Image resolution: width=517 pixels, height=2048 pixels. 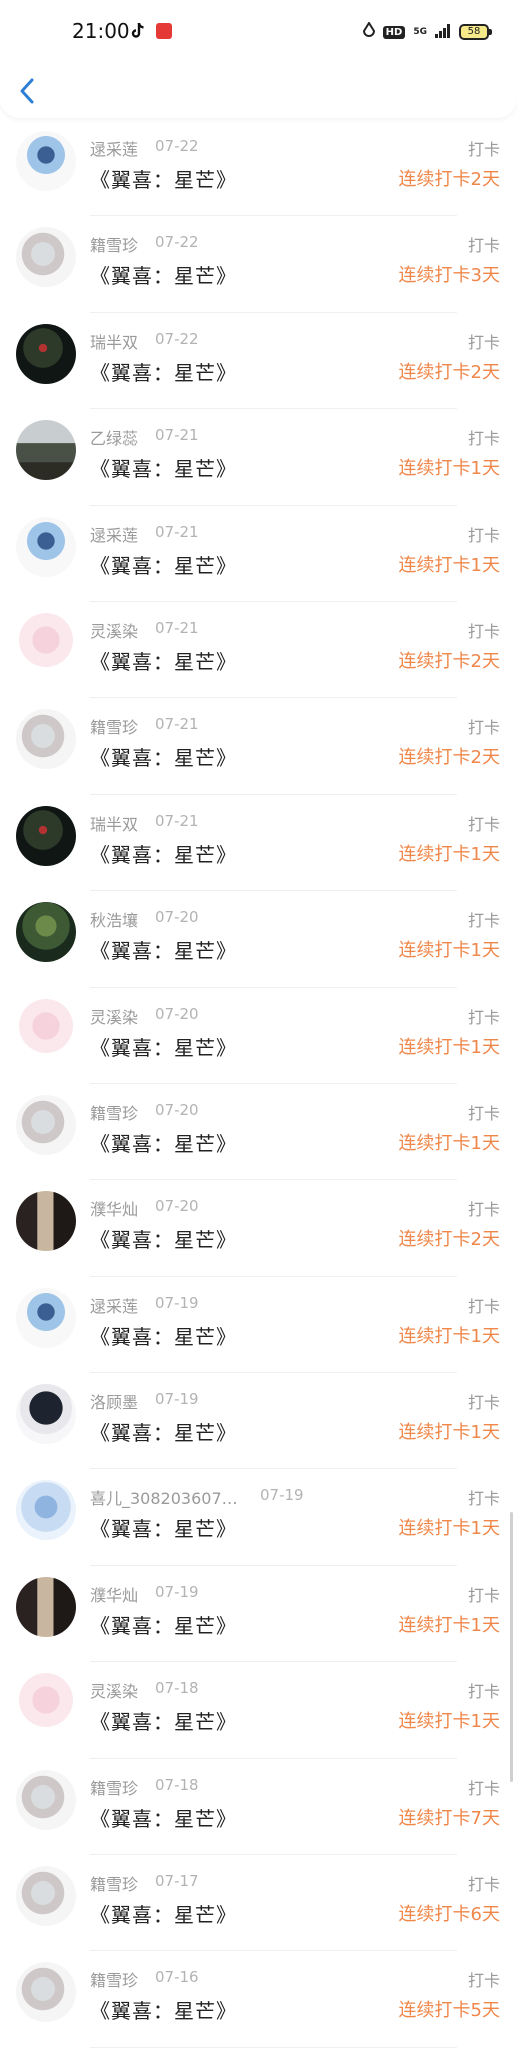 What do you see at coordinates (258, 650) in the screenshot?
I see `list-item: 灵溪染 07-21 《翼喜：星芒》 打卡 连续打卡2天` at bounding box center [258, 650].